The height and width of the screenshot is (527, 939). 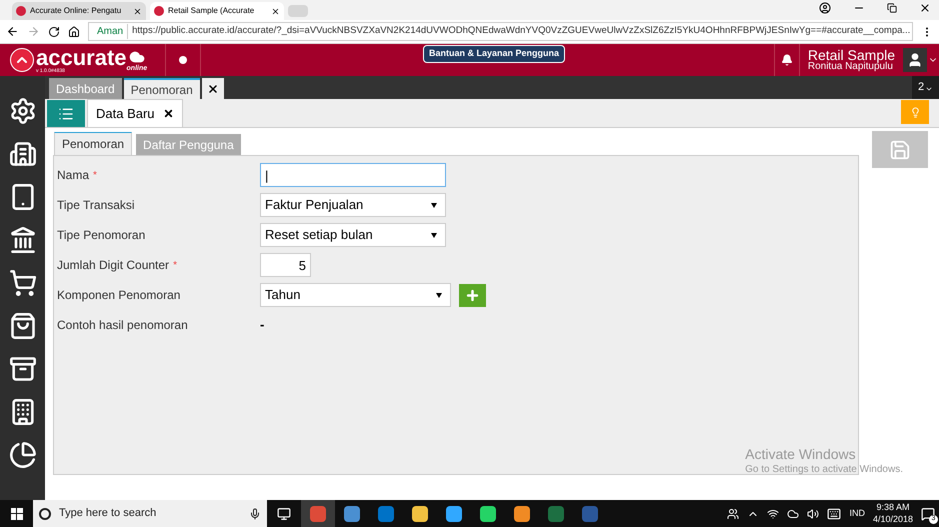 What do you see at coordinates (122, 325) in the screenshot?
I see `field-label: Contoh hasil penomoran` at bounding box center [122, 325].